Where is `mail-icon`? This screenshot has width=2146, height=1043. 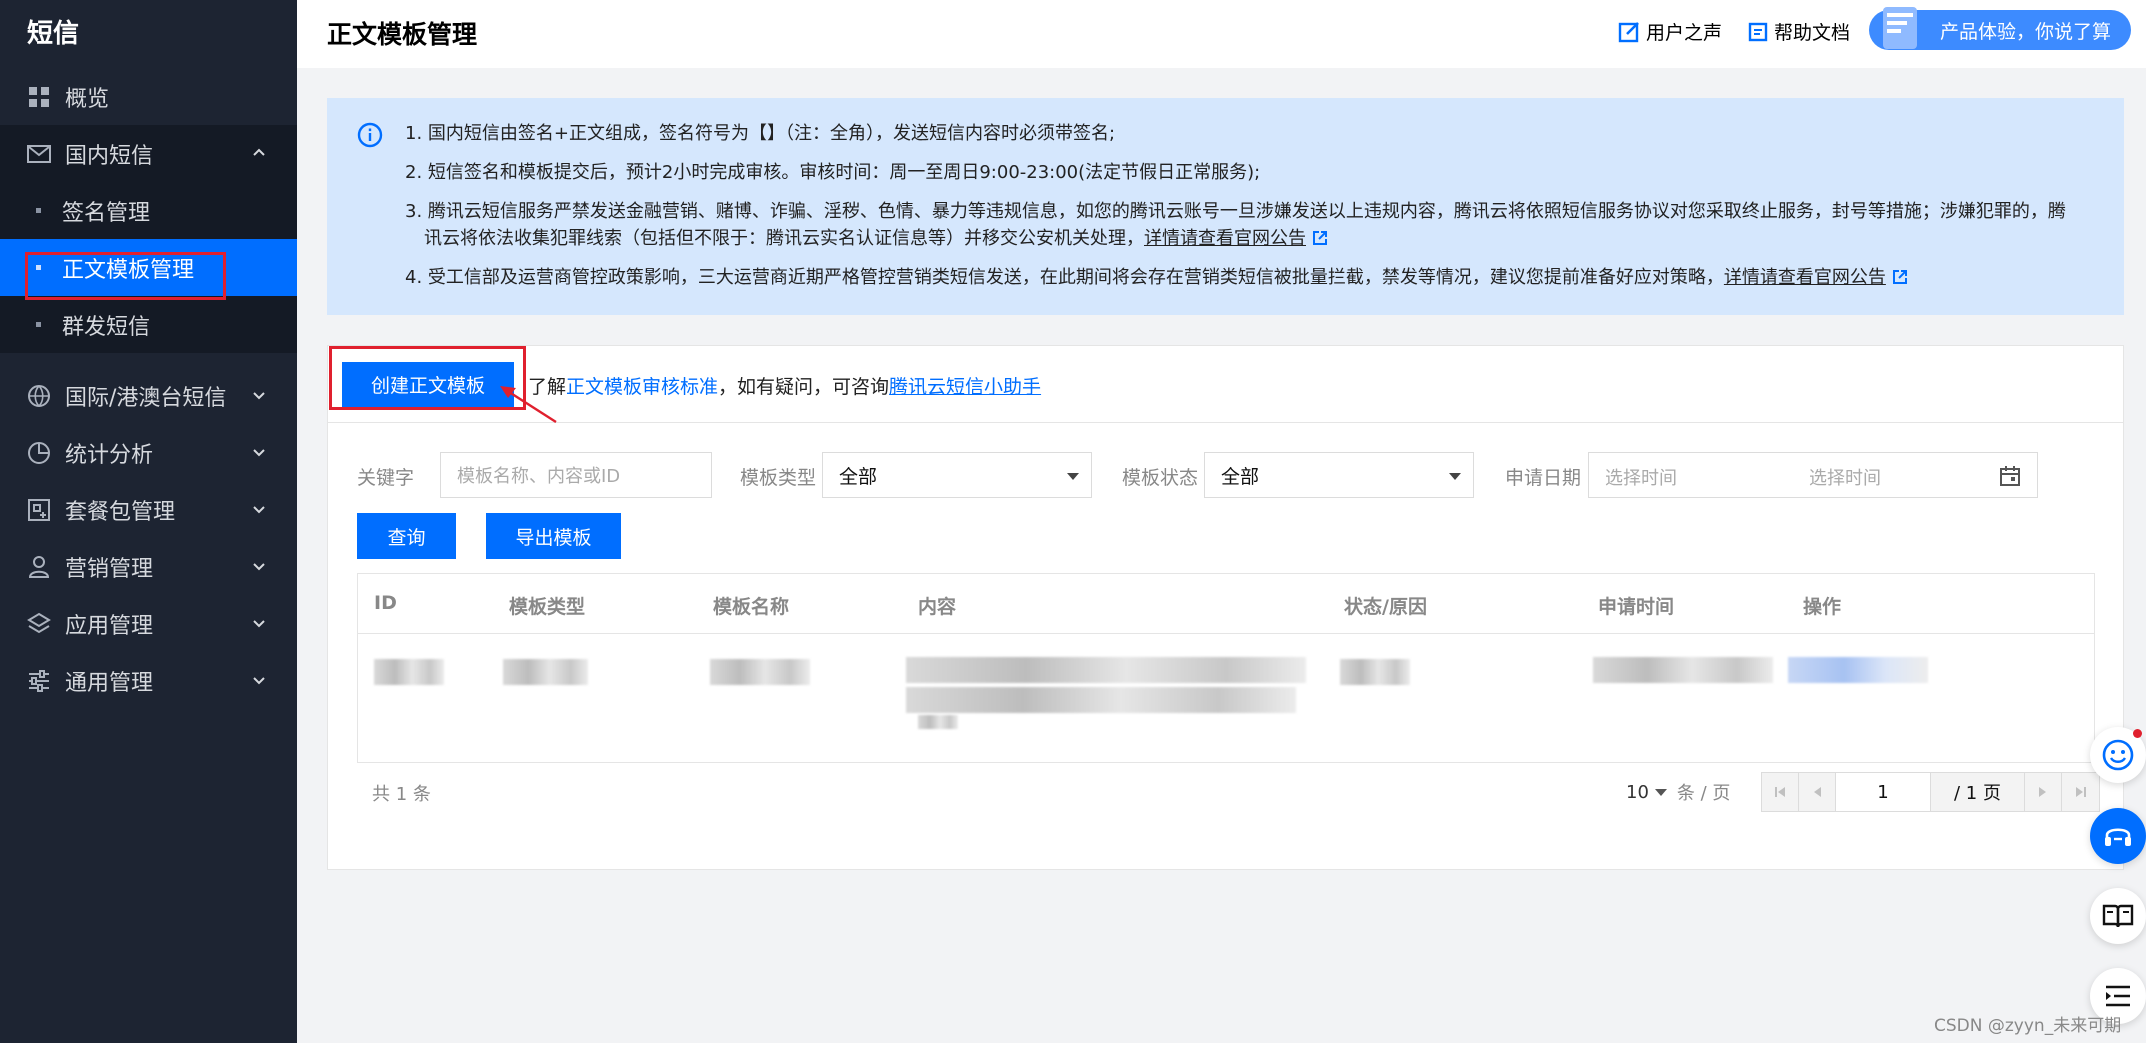 mail-icon is located at coordinates (39, 154).